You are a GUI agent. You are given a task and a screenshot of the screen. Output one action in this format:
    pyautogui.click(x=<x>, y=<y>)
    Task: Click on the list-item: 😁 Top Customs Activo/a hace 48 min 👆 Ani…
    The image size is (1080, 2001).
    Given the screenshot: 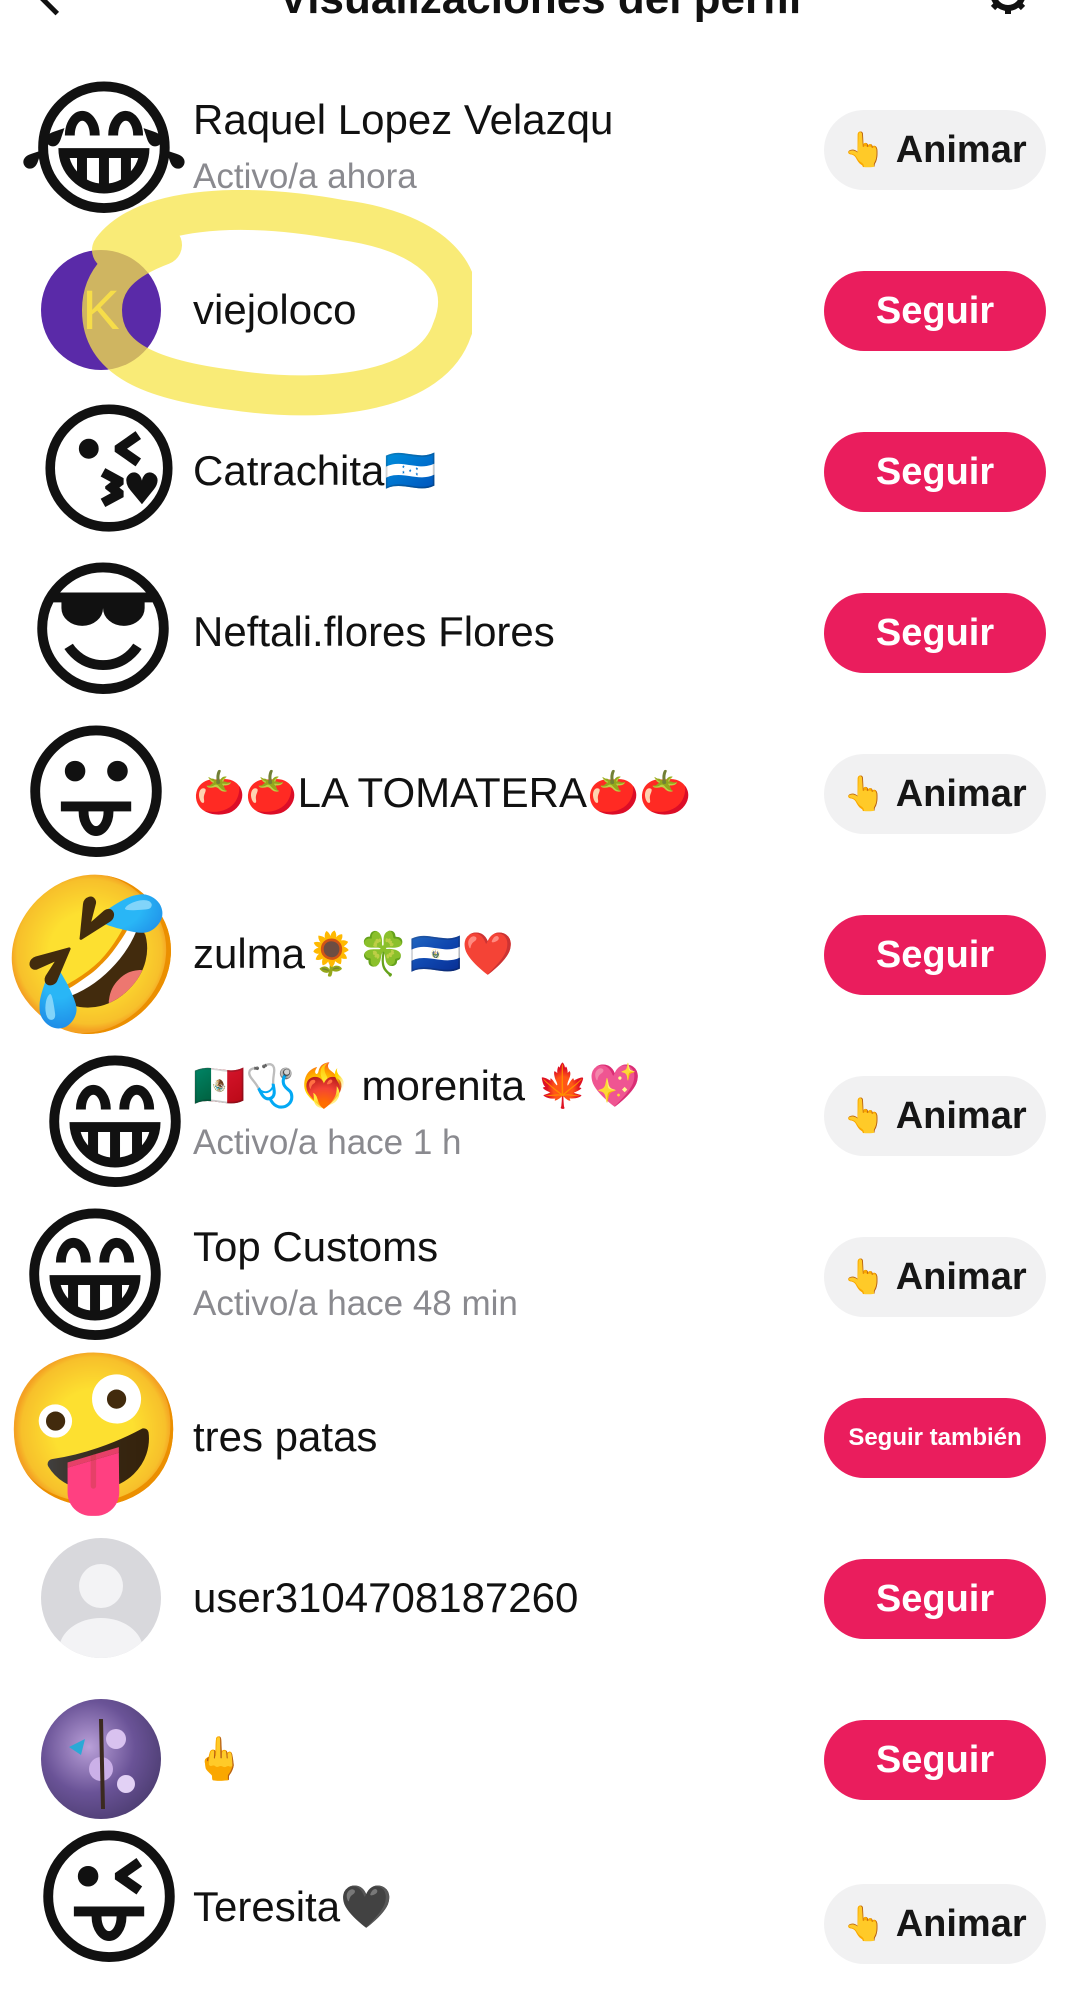 What is the action you would take?
    pyautogui.click(x=540, y=1276)
    